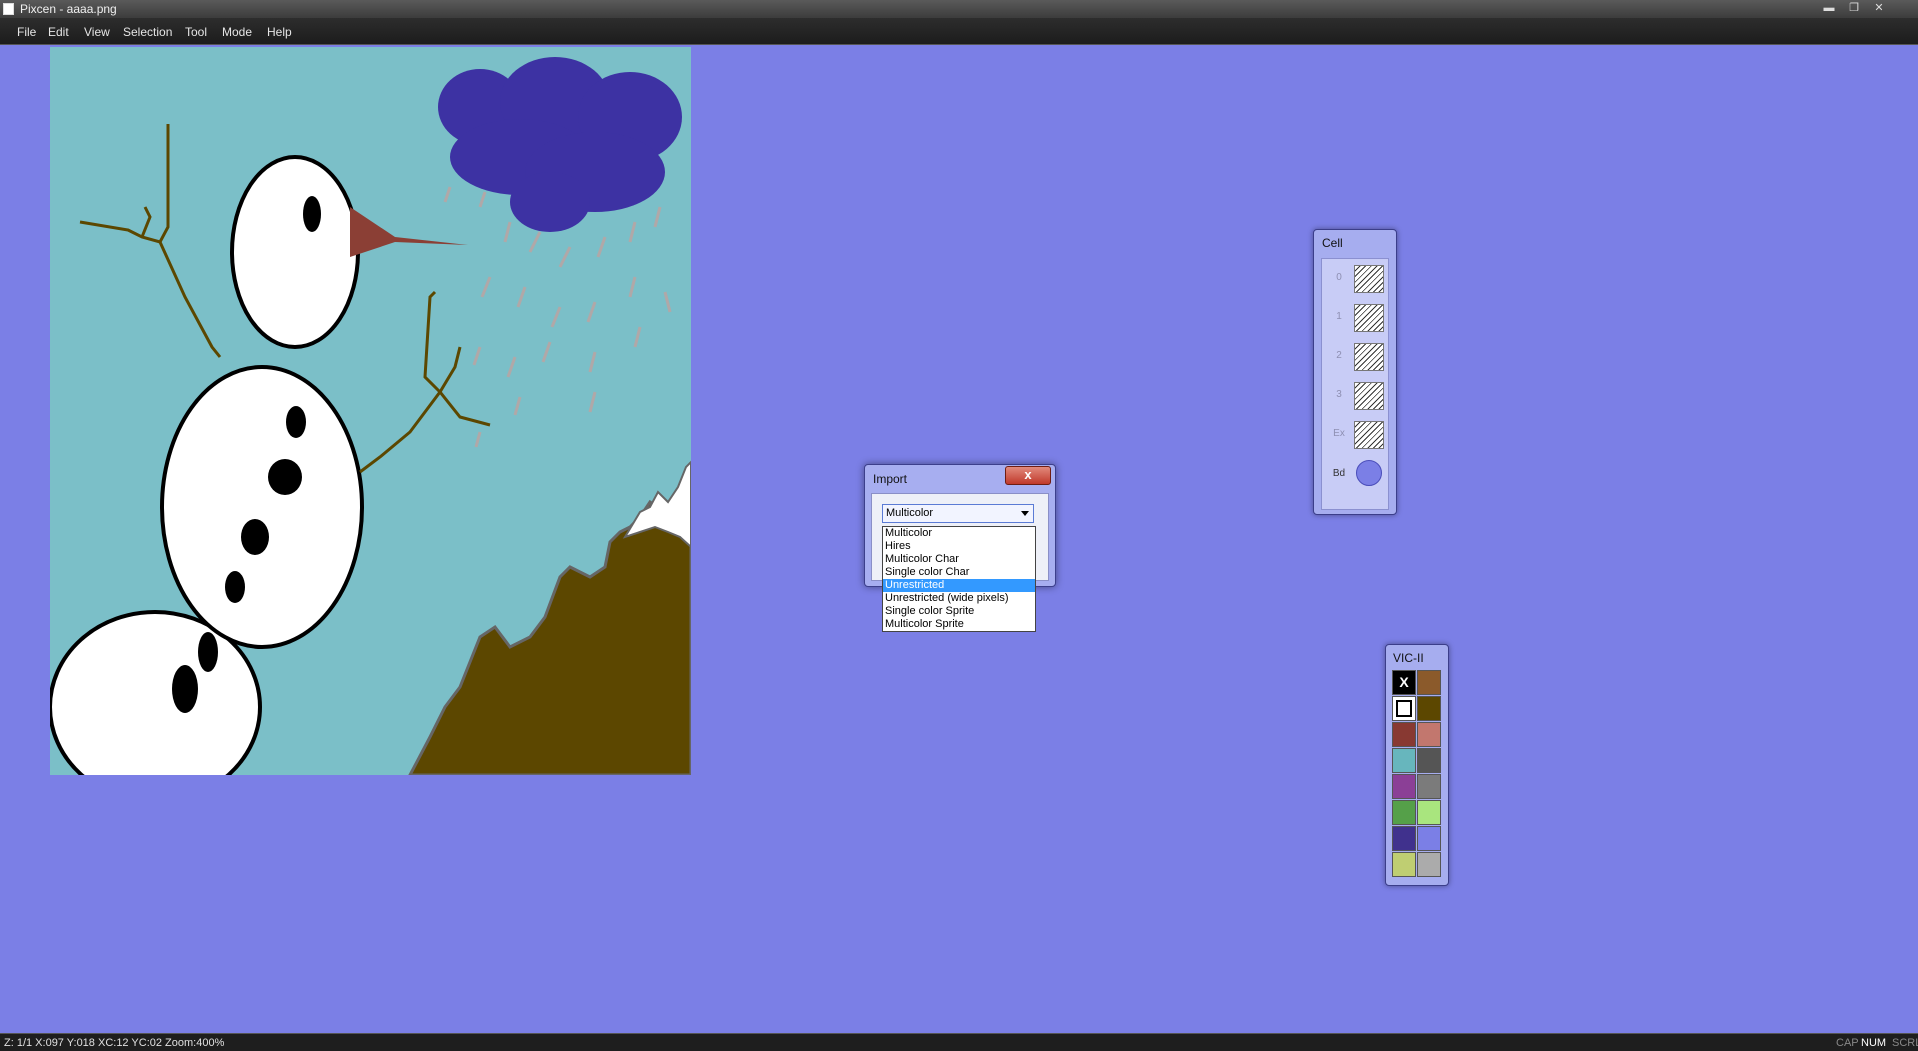 This screenshot has height=1051, width=1918. I want to click on close-window-button: ✕, so click(1879, 8).